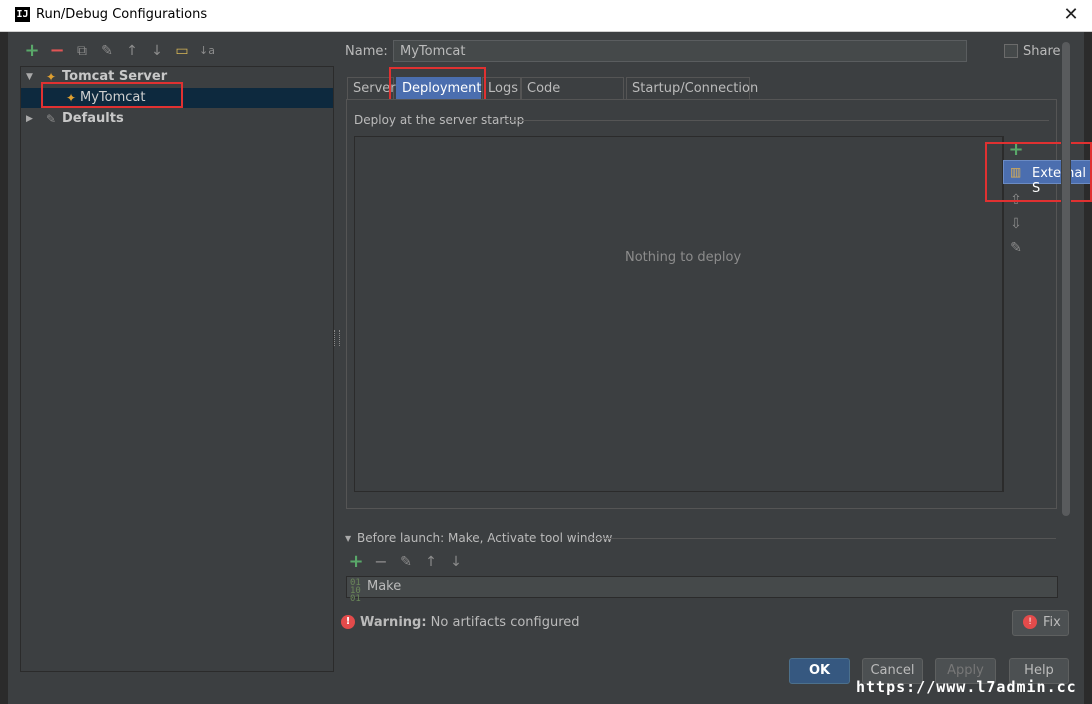 Image resolution: width=1092 pixels, height=704 pixels. What do you see at coordinates (356, 562) in the screenshot?
I see `add-task-button: +` at bounding box center [356, 562].